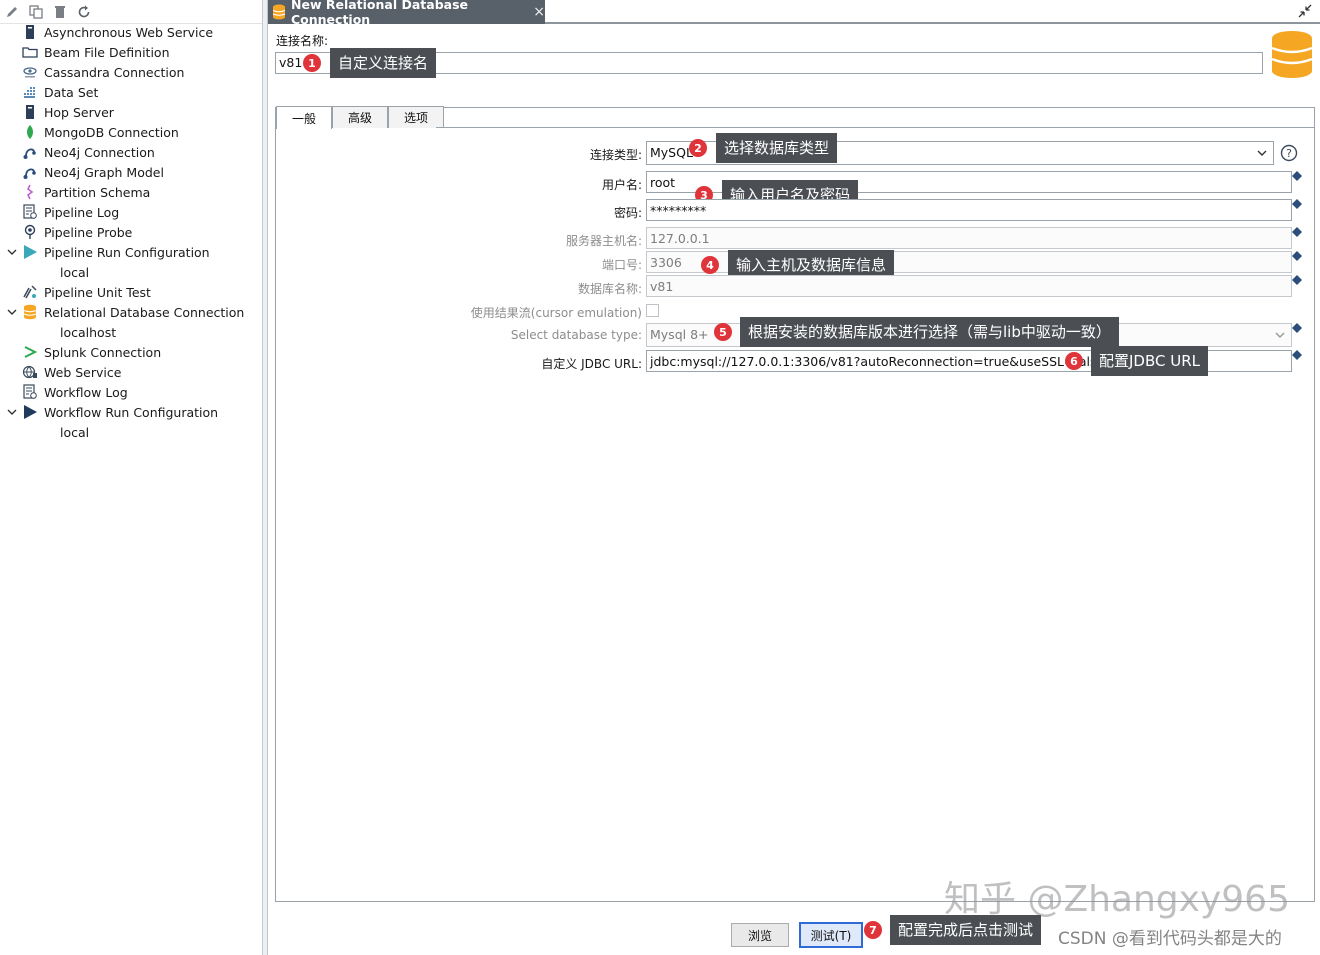 The image size is (1320, 955). Describe the element at coordinates (723, 332) in the screenshot. I see `step-badge-5: 5` at that location.